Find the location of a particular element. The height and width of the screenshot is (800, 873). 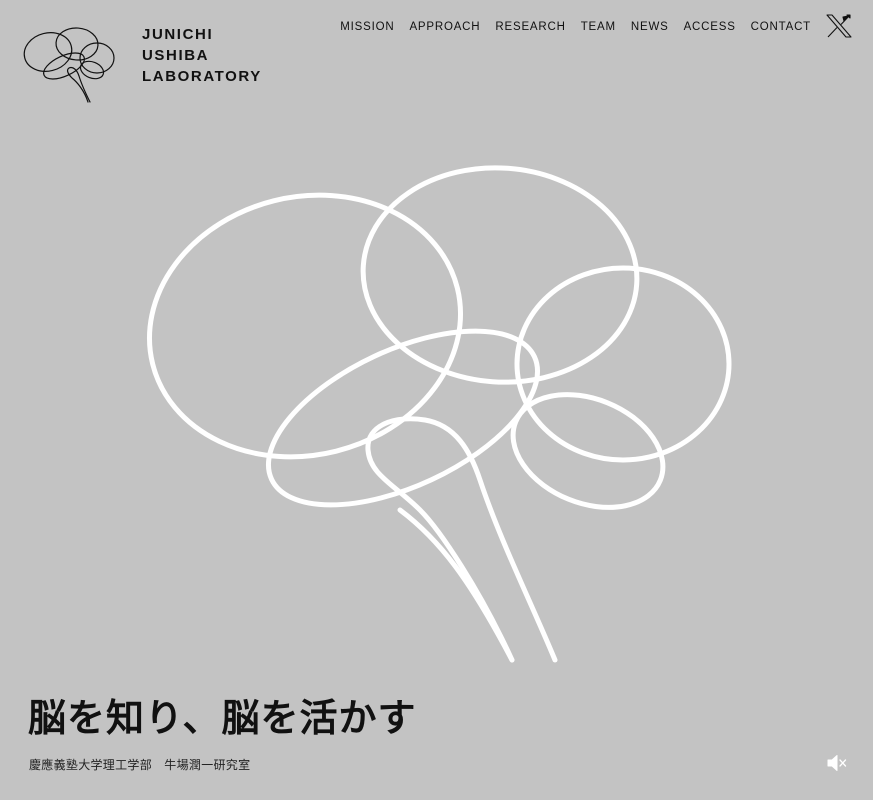

x-twitter-icon is located at coordinates (839, 26).